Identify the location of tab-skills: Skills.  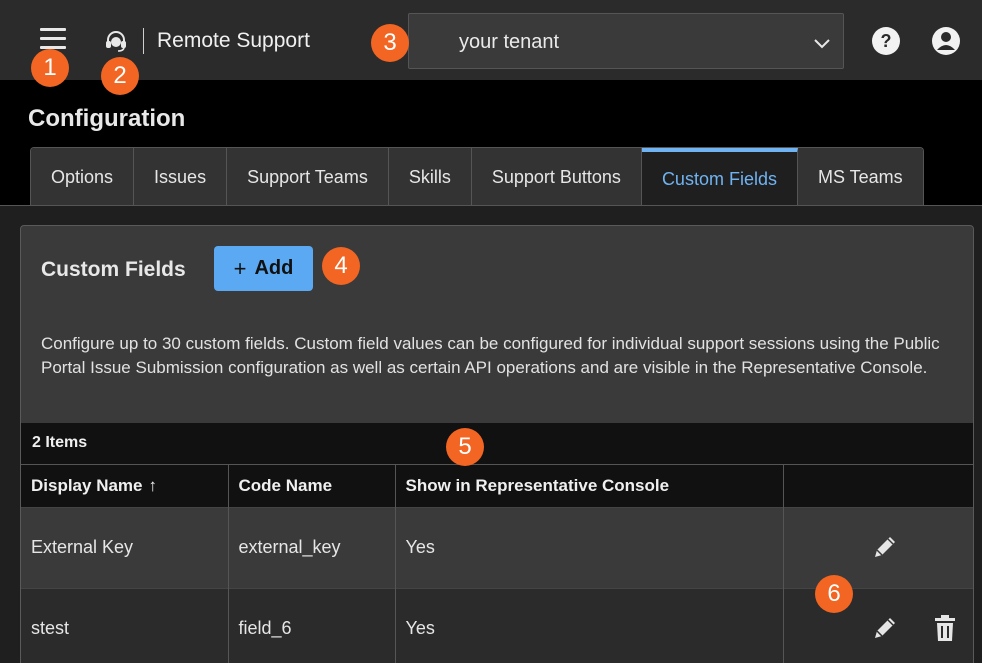
(430, 177).